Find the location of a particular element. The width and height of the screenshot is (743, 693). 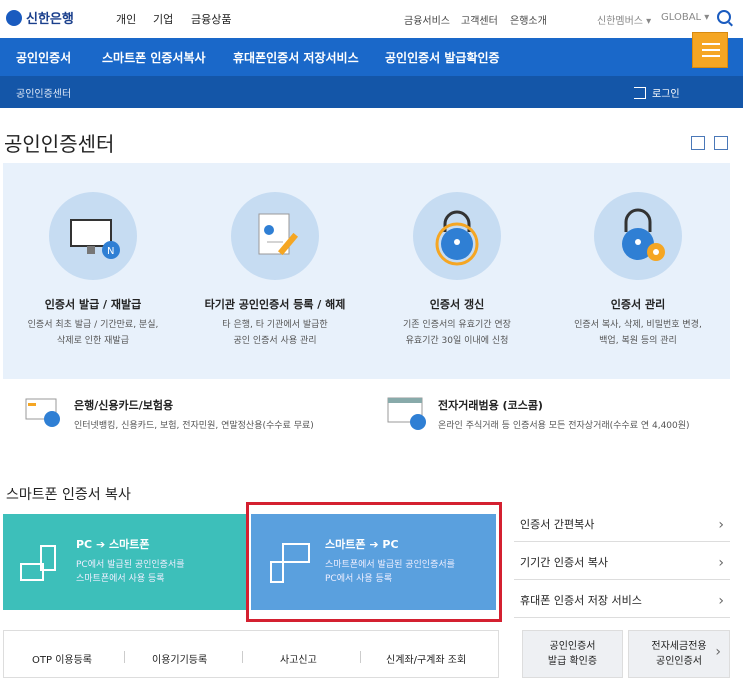

util-financial-services: 금융서비스 is located at coordinates (427, 19).